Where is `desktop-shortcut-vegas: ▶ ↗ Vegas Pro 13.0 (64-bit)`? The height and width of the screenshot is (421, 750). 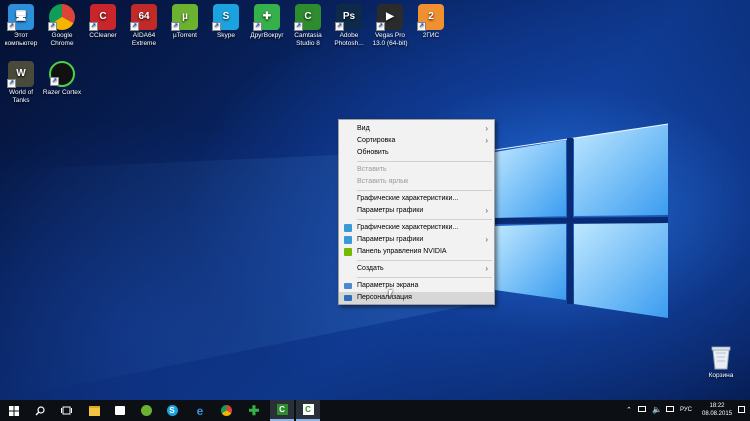 desktop-shortcut-vegas: ▶ ↗ Vegas Pro 13.0 (64-bit) is located at coordinates (390, 24).